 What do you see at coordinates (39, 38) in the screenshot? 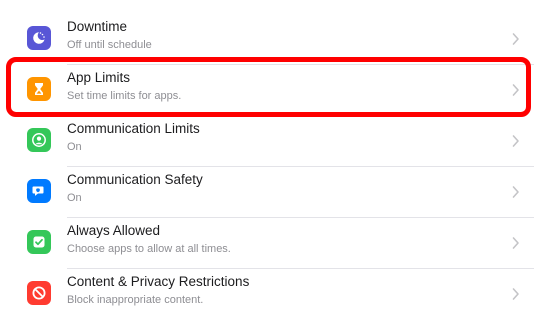
I see `downtime-icon` at bounding box center [39, 38].